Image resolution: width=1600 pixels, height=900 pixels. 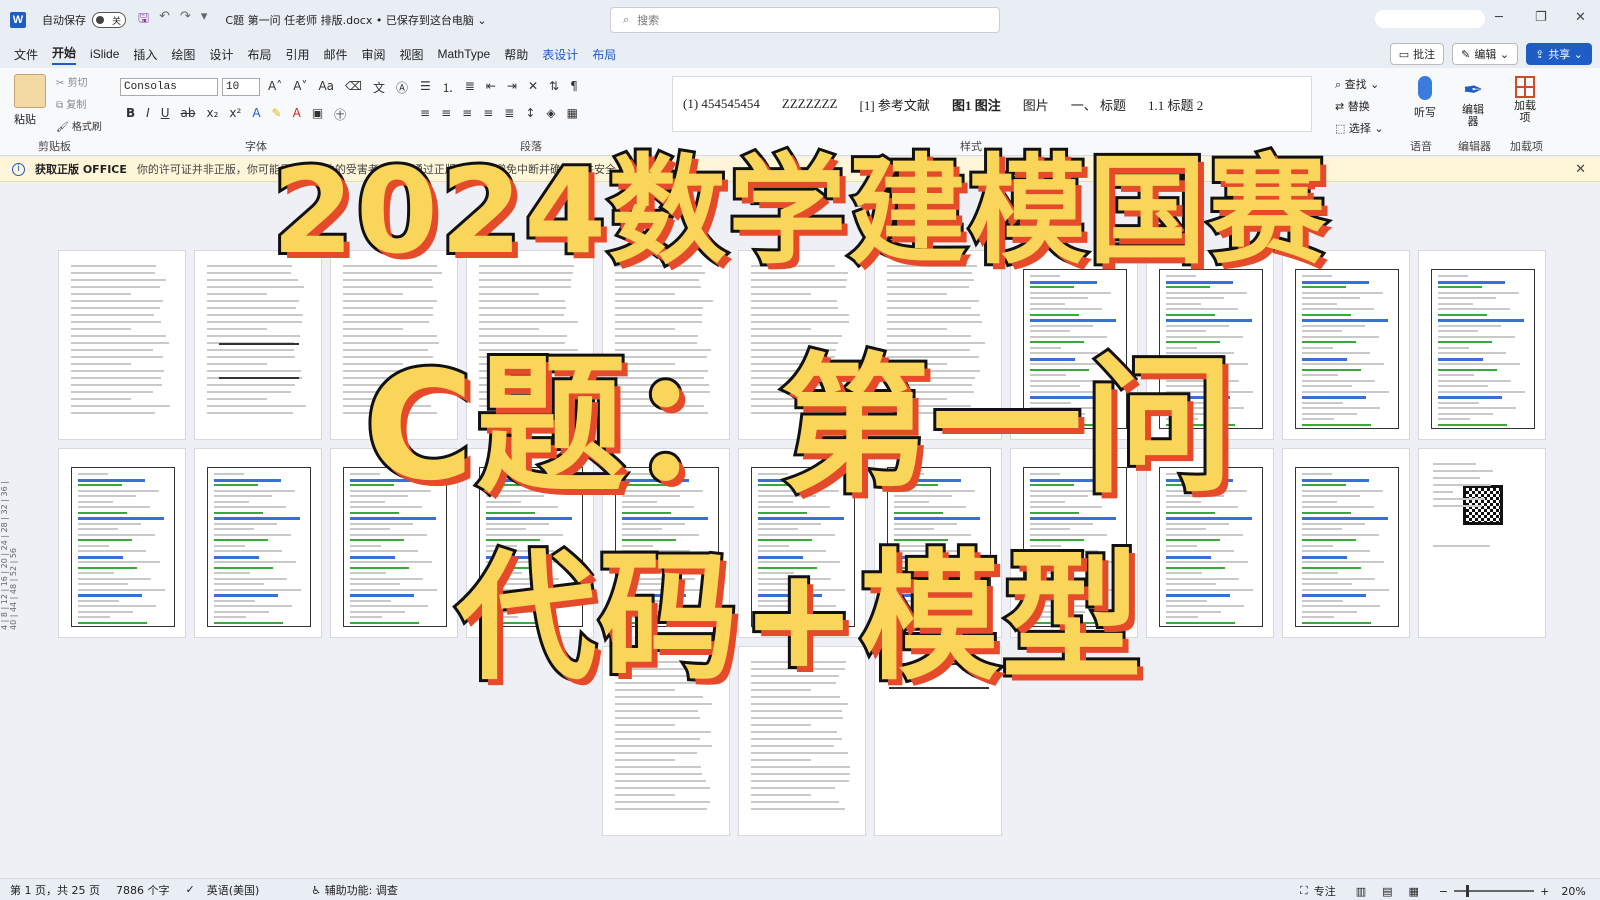 I want to click on decrease-indent-icon: ⇤, so click(x=491, y=87).